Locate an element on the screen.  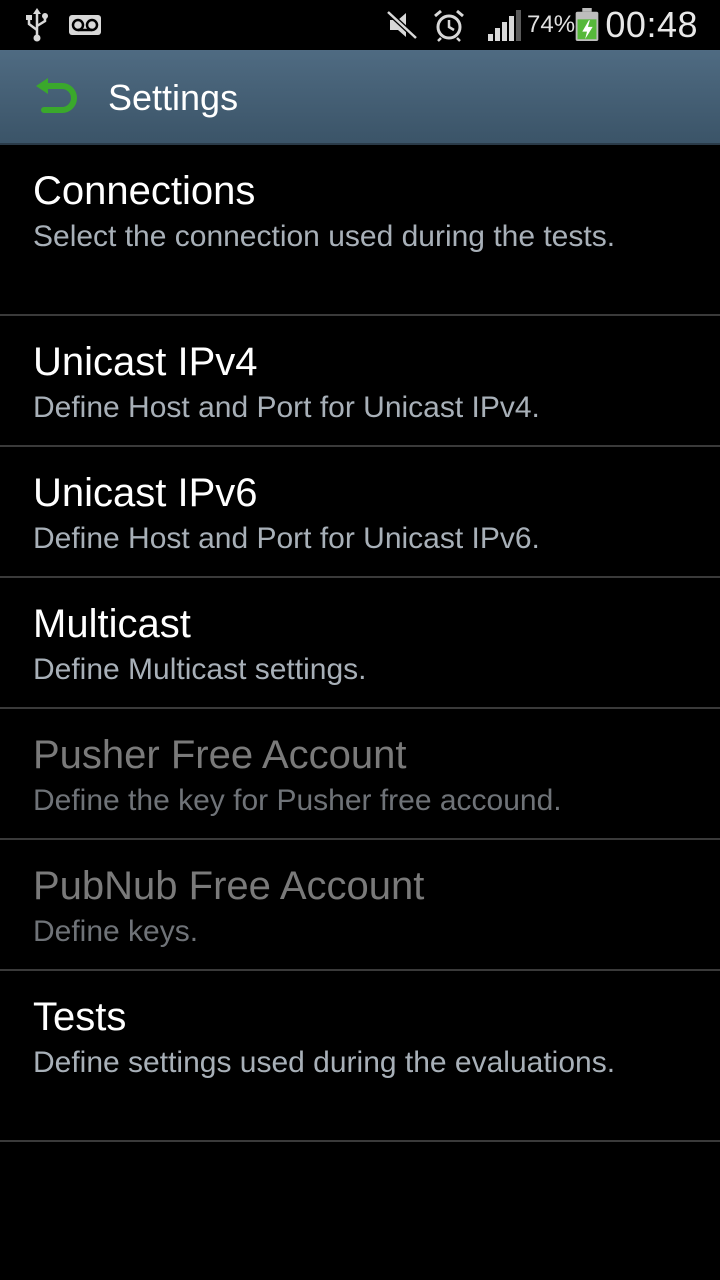
battery-charging-icon is located at coordinates (587, 25).